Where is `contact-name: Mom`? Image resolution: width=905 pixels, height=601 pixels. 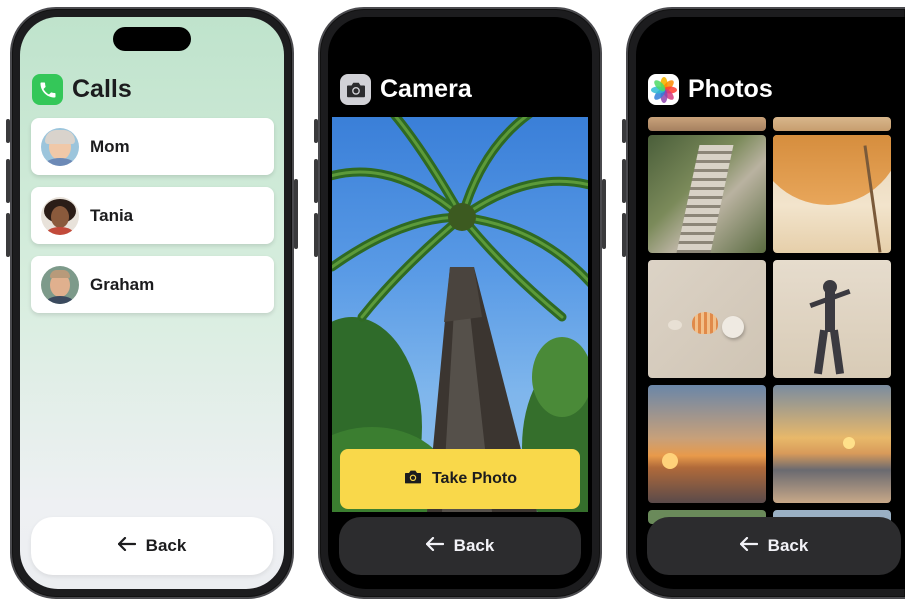
contact-name: Mom is located at coordinates (110, 146).